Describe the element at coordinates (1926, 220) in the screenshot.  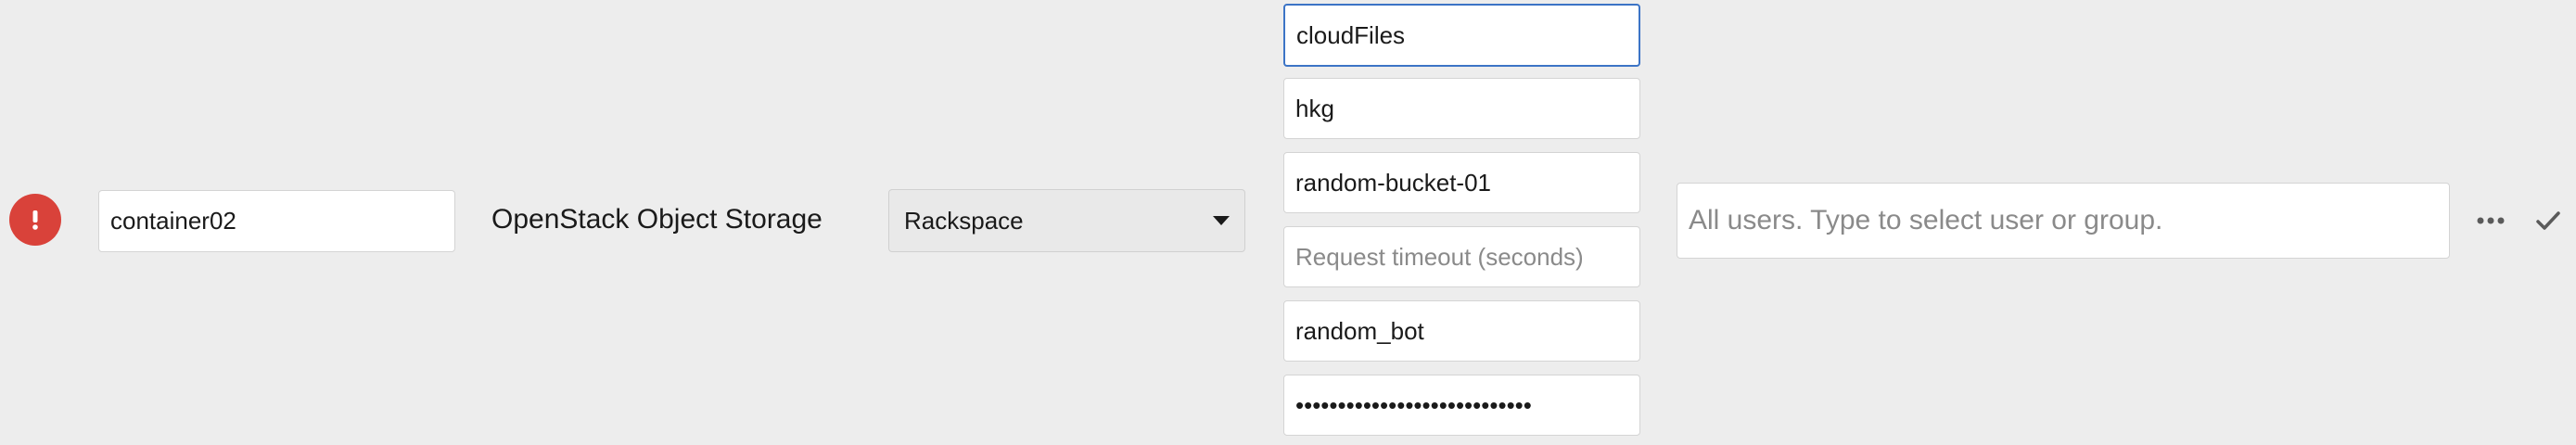
I see `applicable-users-placeholder: All users. Type to select user or group.` at that location.